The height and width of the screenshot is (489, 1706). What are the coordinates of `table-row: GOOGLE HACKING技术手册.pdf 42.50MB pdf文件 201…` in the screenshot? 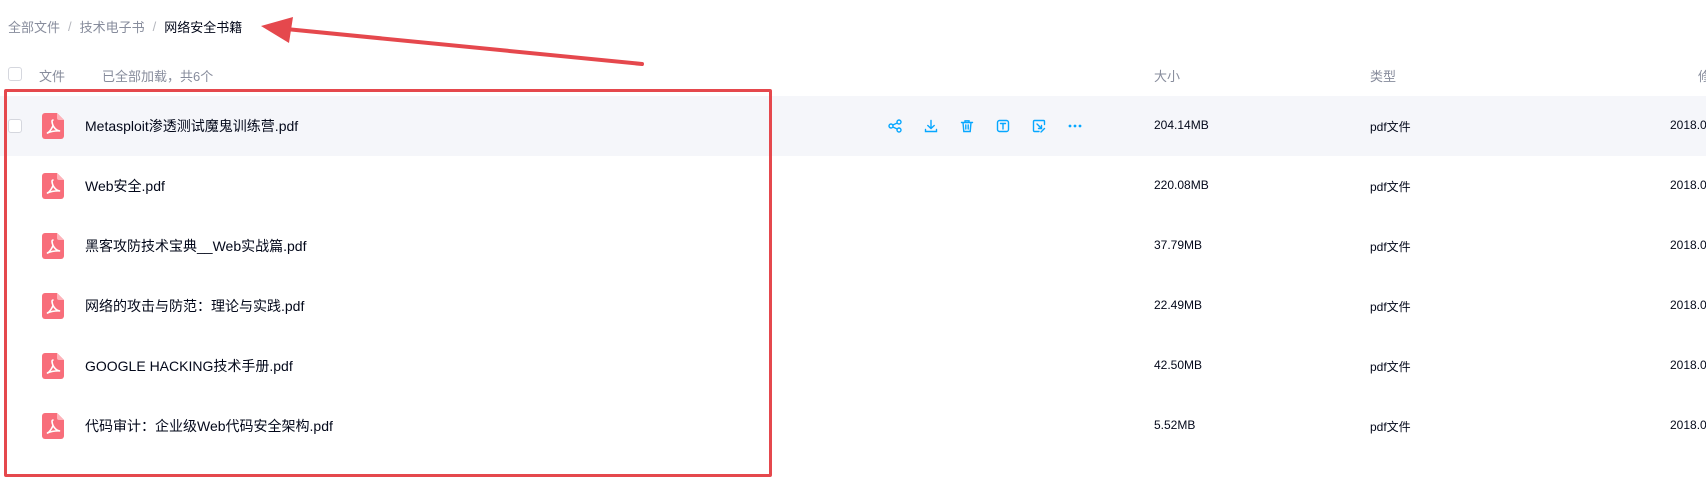 It's located at (853, 366).